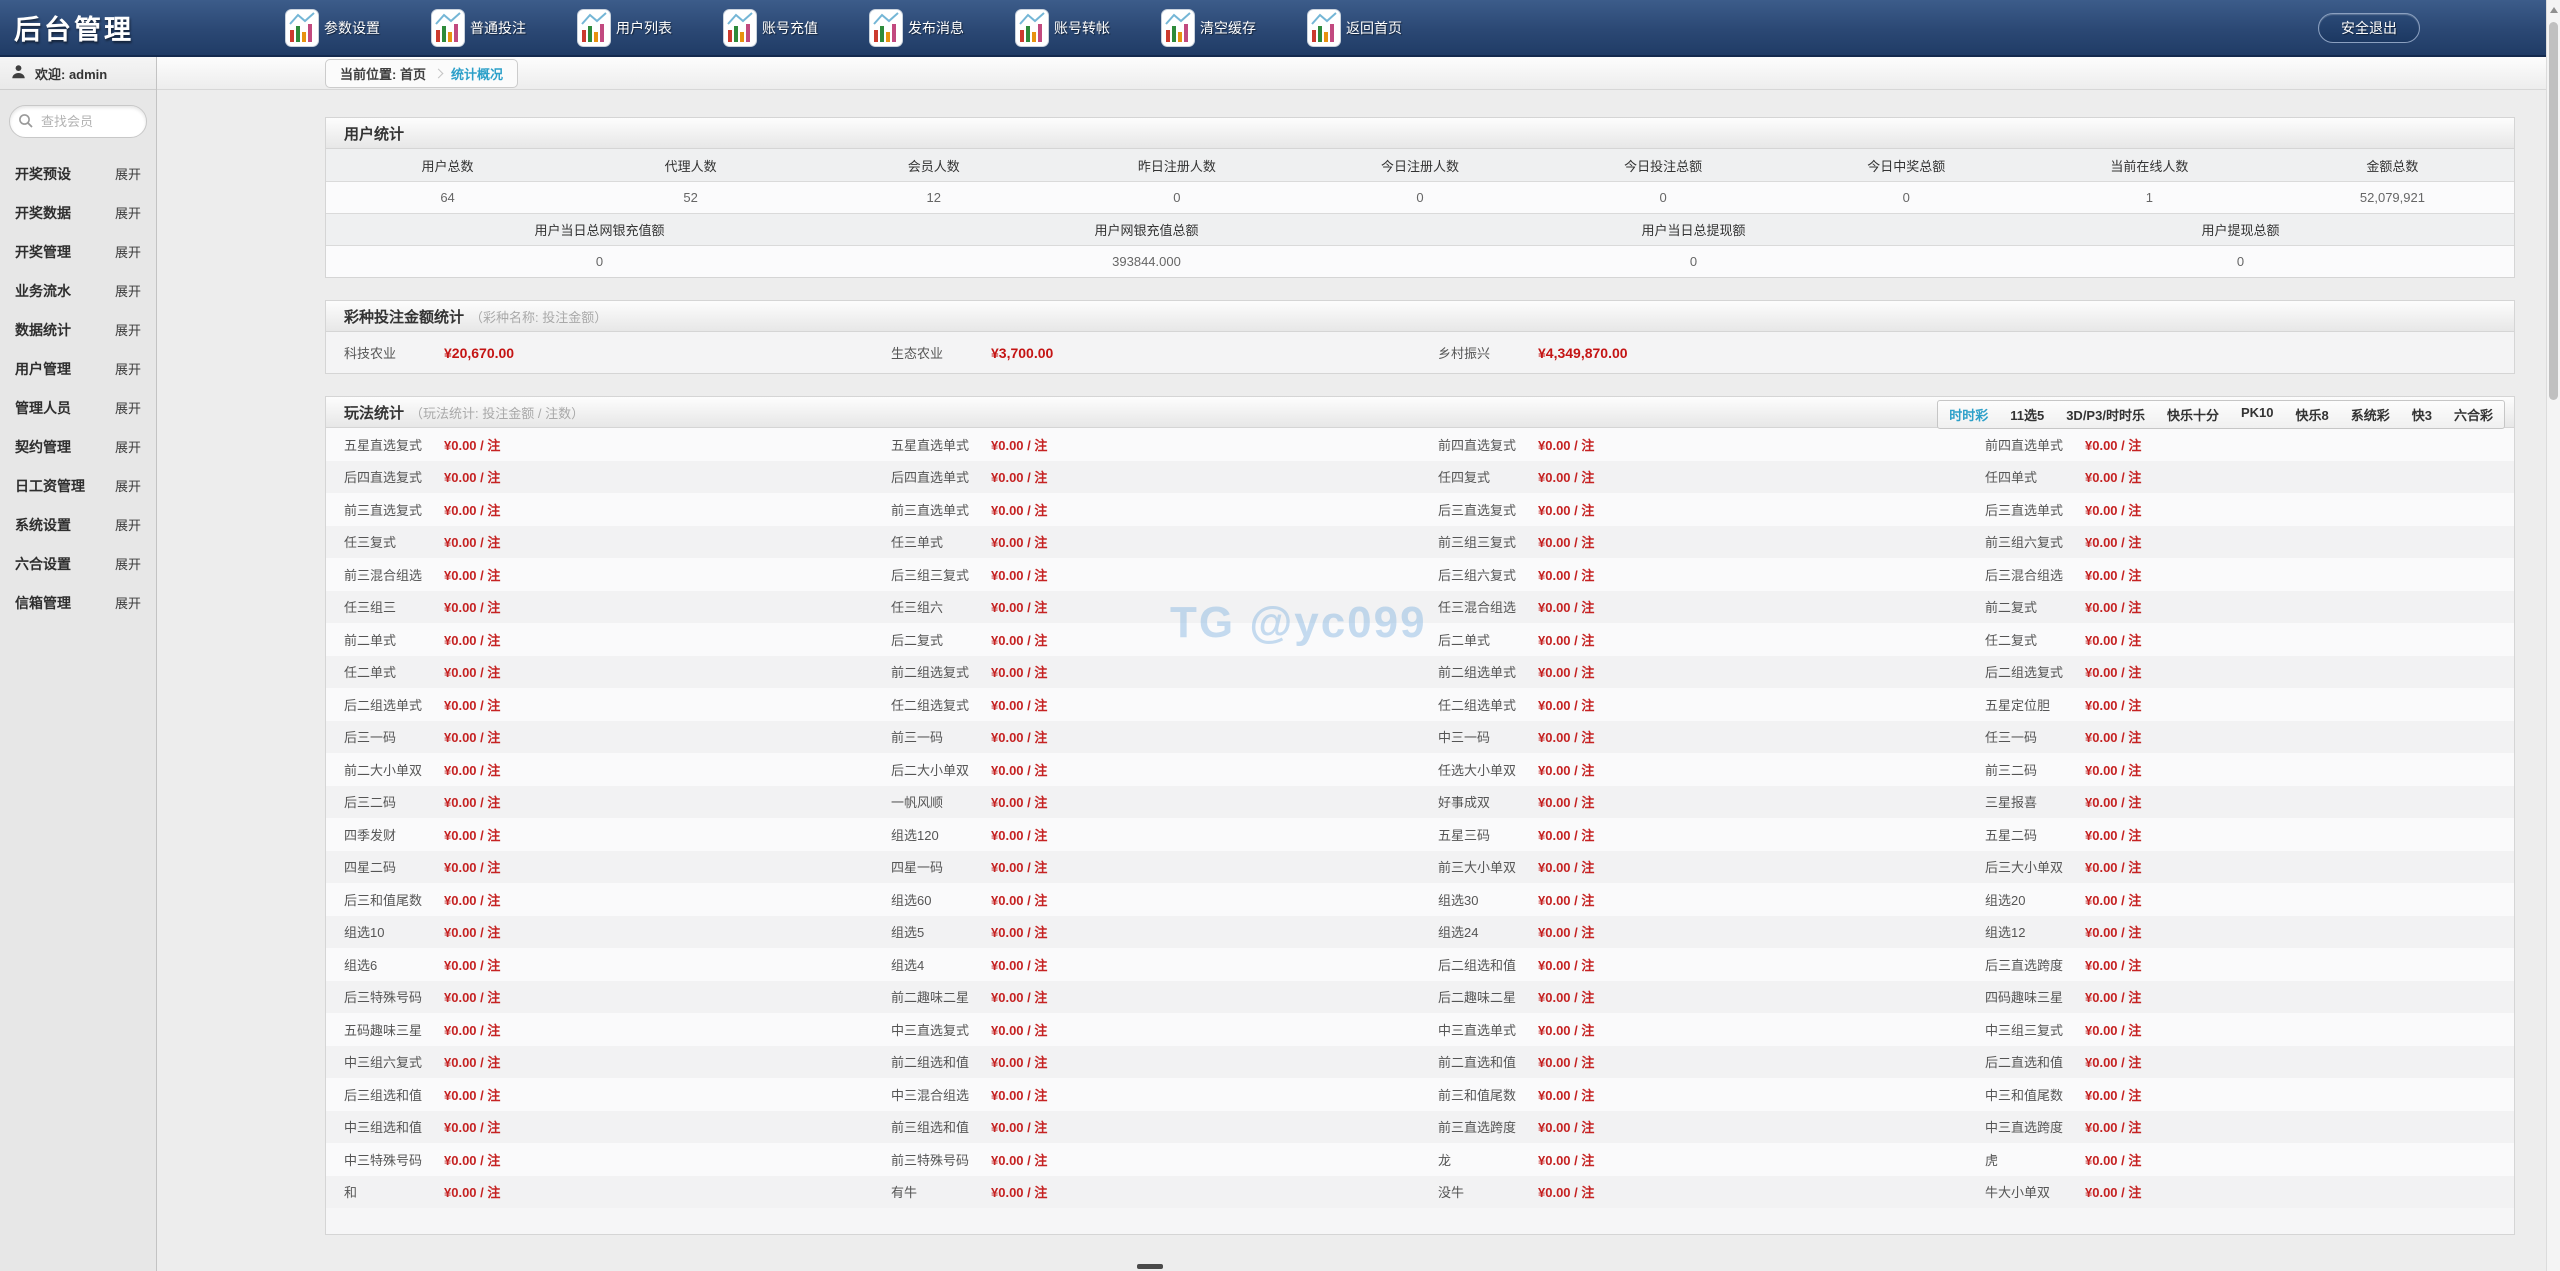 This screenshot has width=2560, height=1271. What do you see at coordinates (383, 445) in the screenshot?
I see `play-label: 五星直选复式` at bounding box center [383, 445].